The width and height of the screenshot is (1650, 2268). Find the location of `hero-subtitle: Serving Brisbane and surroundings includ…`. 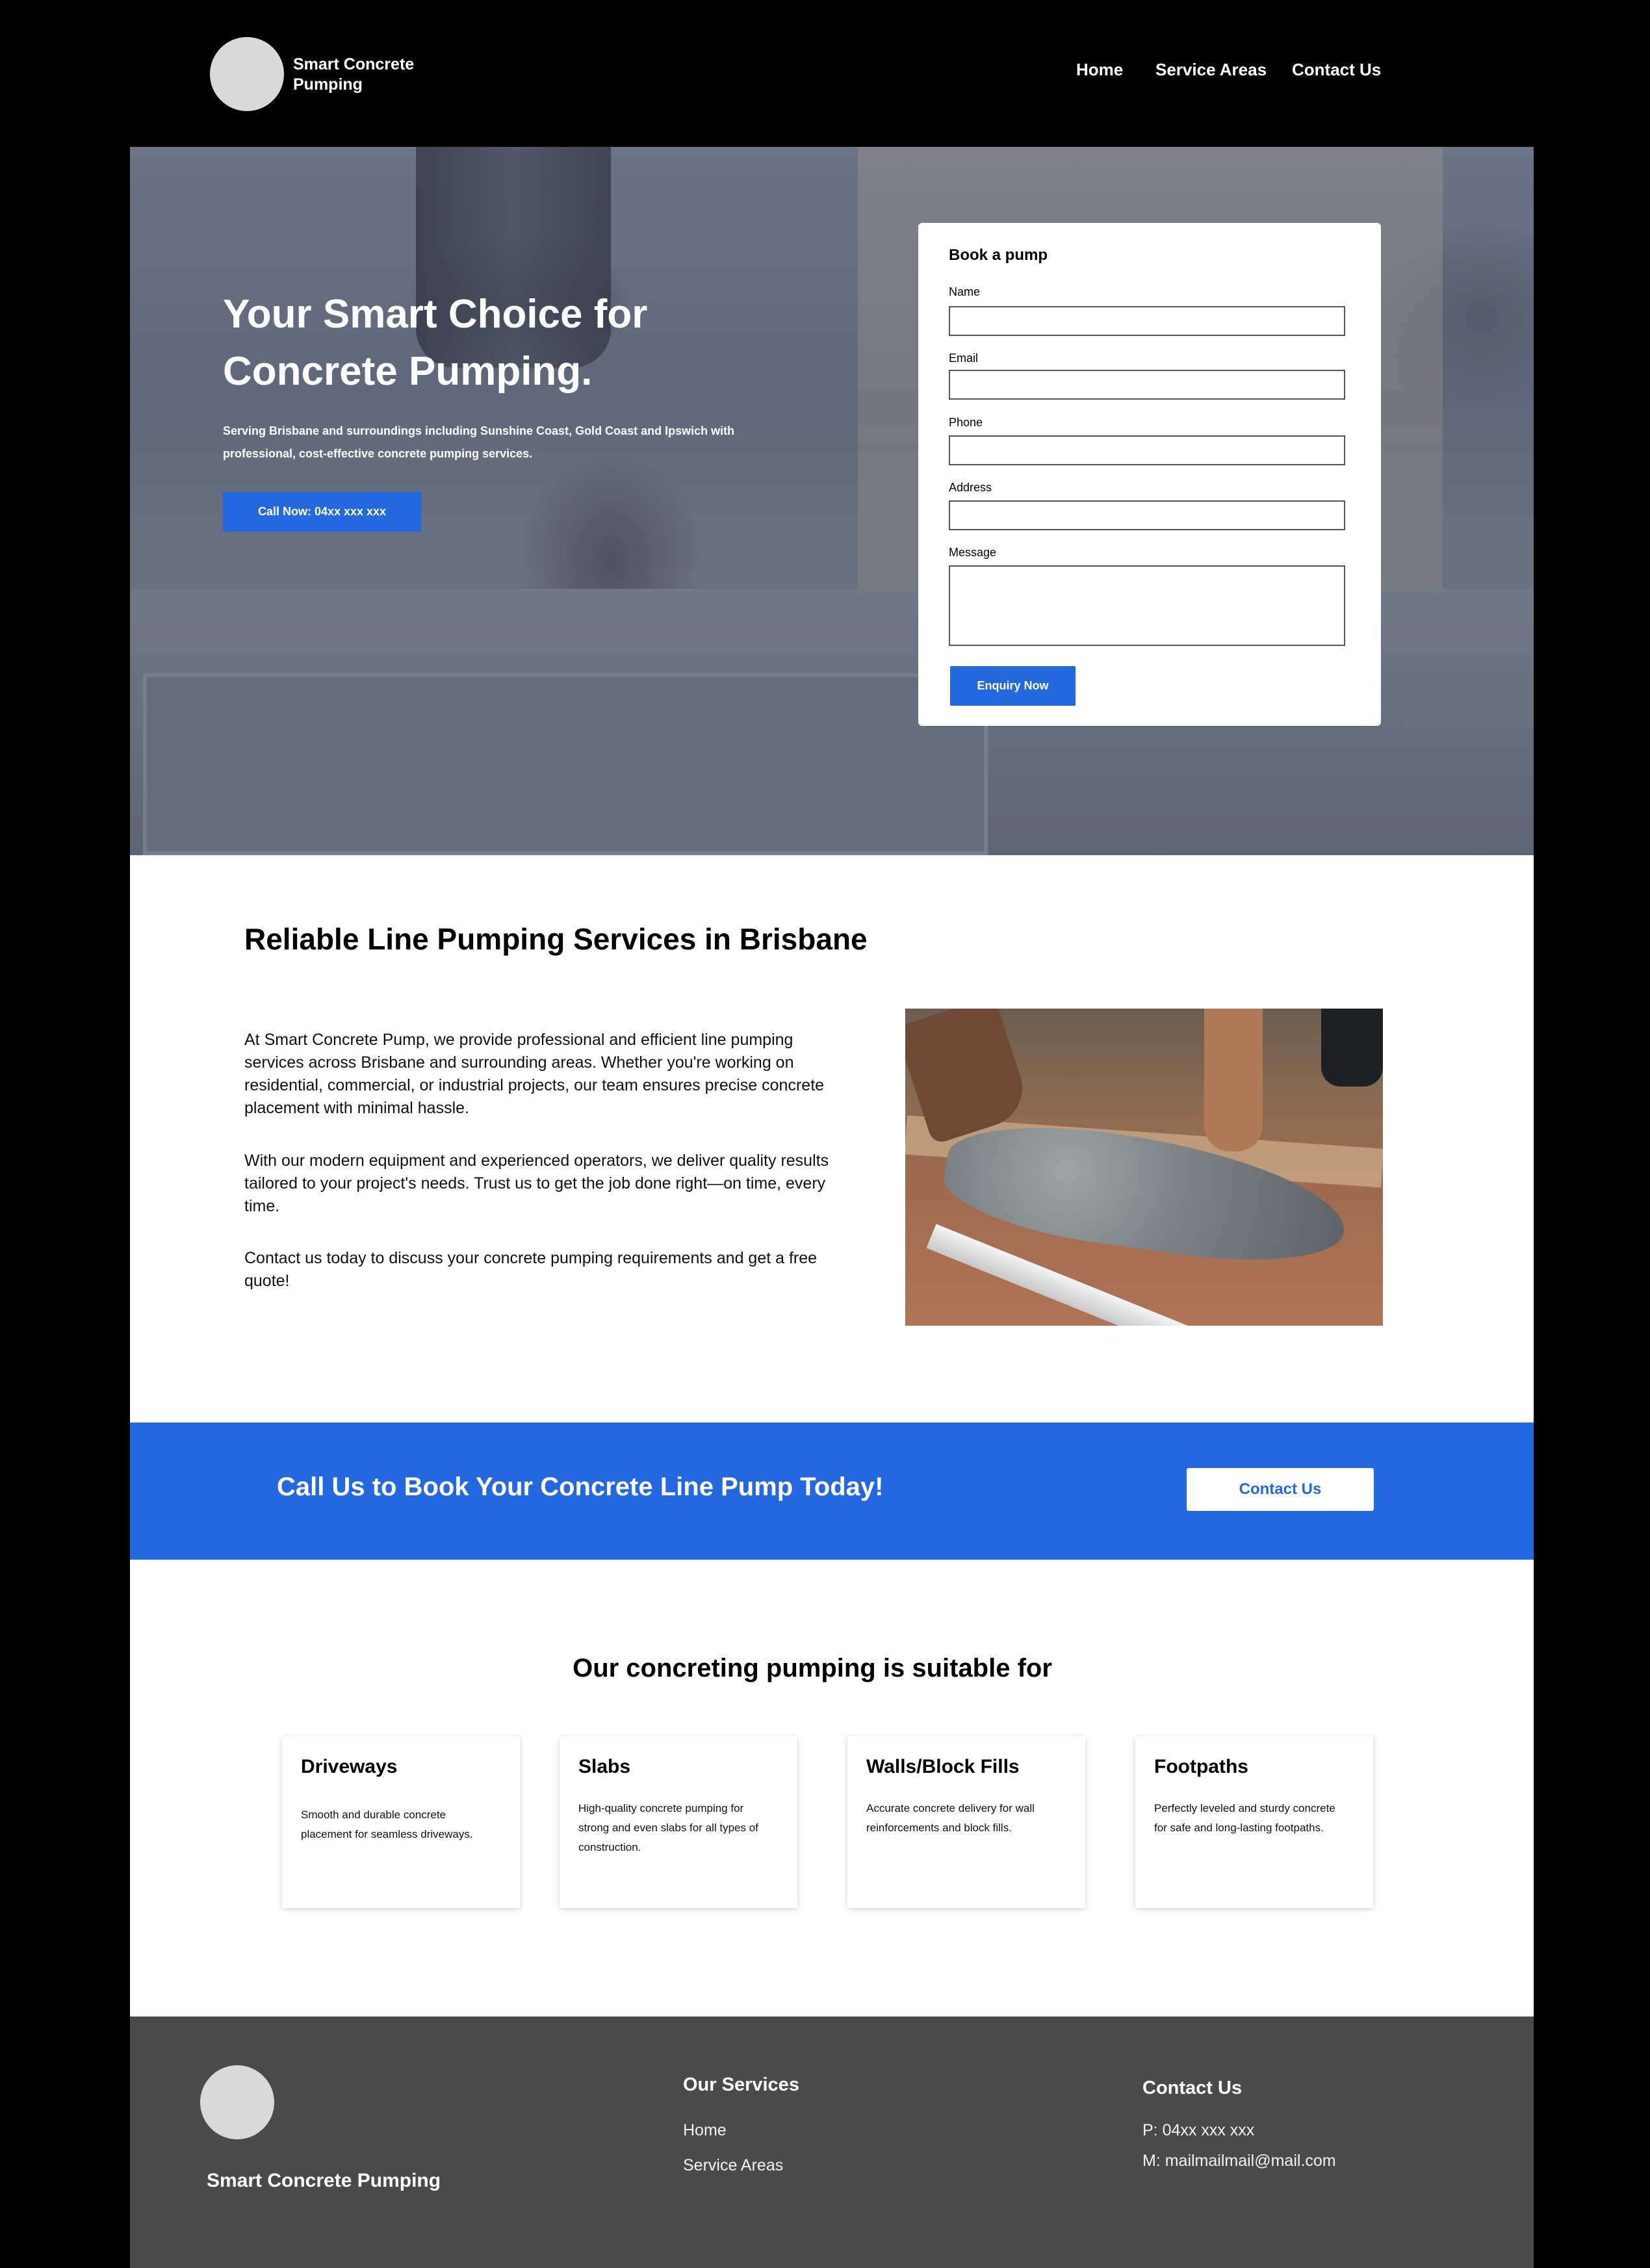

hero-subtitle: Serving Brisbane and surroundings includ… is located at coordinates (479, 442).